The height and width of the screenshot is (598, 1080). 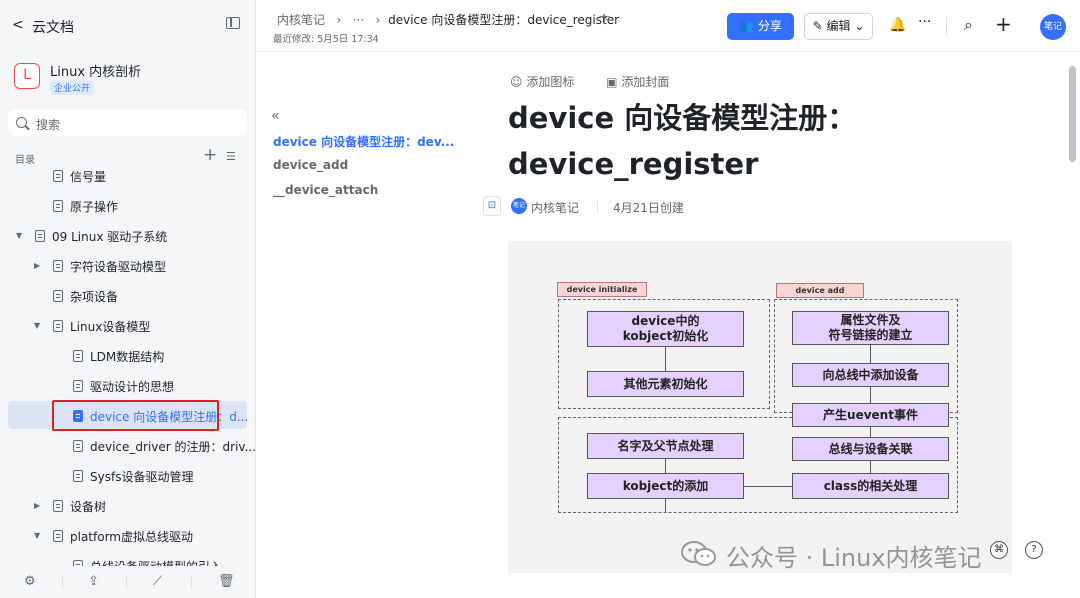 I want to click on edit-label: 编辑, so click(x=838, y=26).